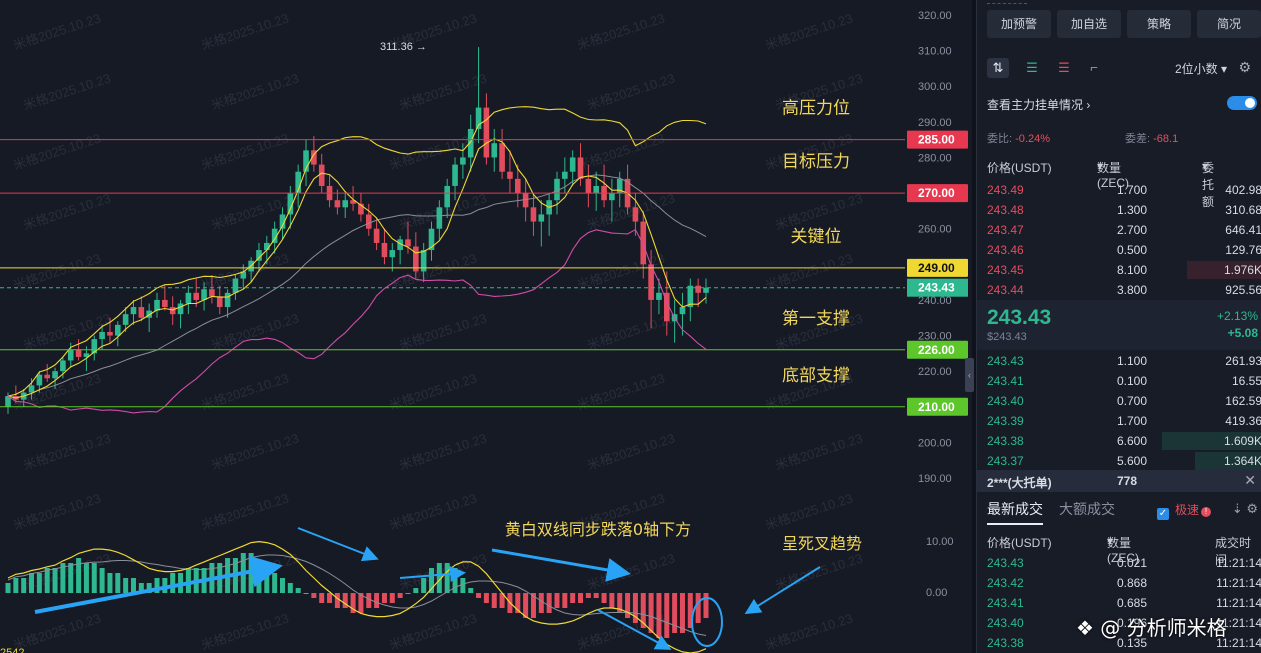  Describe the element at coordinates (1123, 549) in the screenshot. I see `tr-qty-header: 数量(ZEC) ▾` at that location.